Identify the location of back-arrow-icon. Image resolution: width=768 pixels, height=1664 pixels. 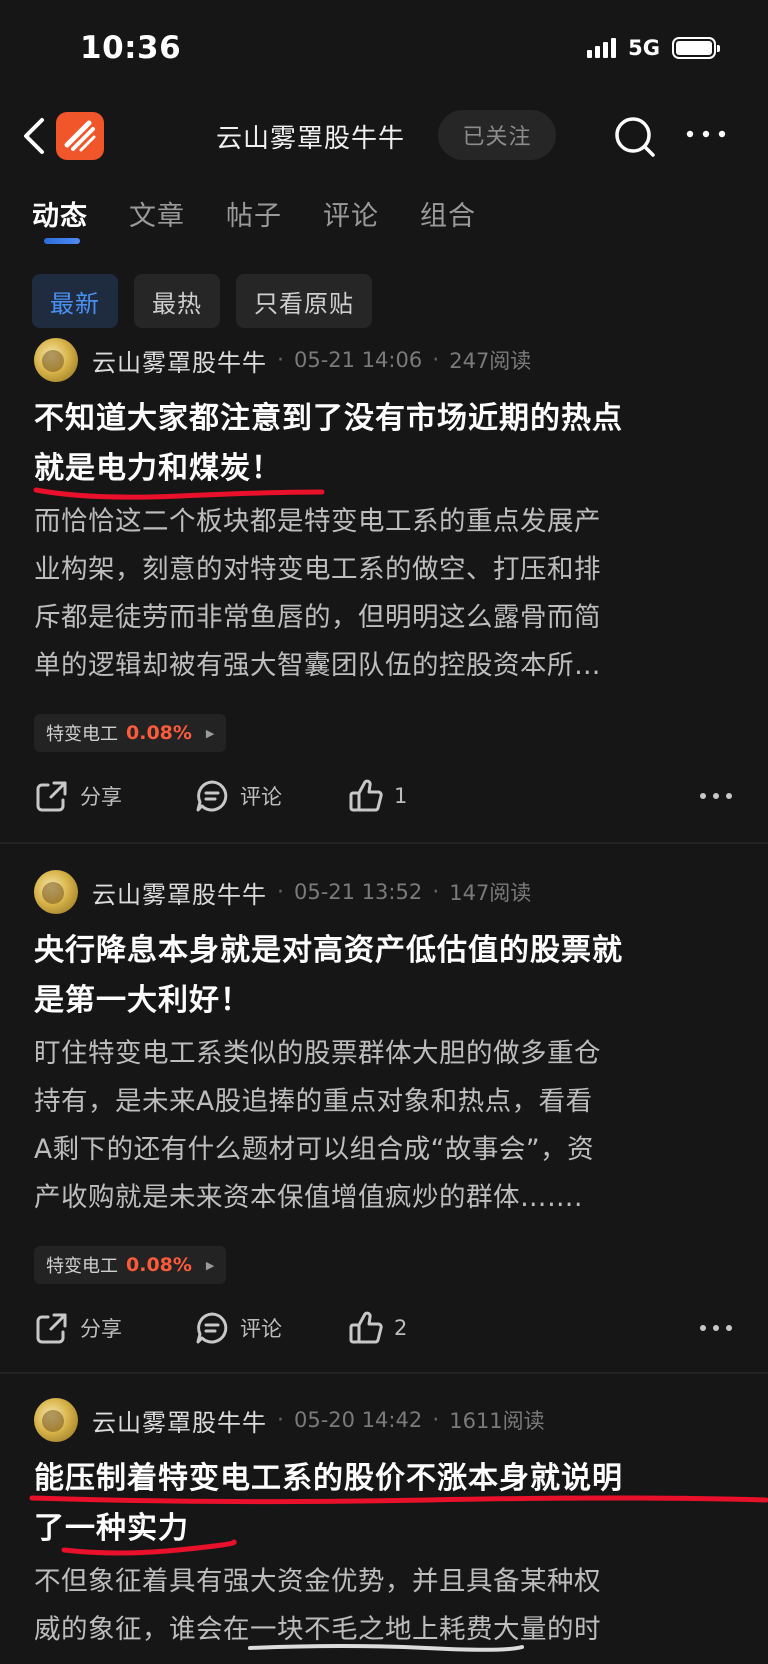
(35, 136).